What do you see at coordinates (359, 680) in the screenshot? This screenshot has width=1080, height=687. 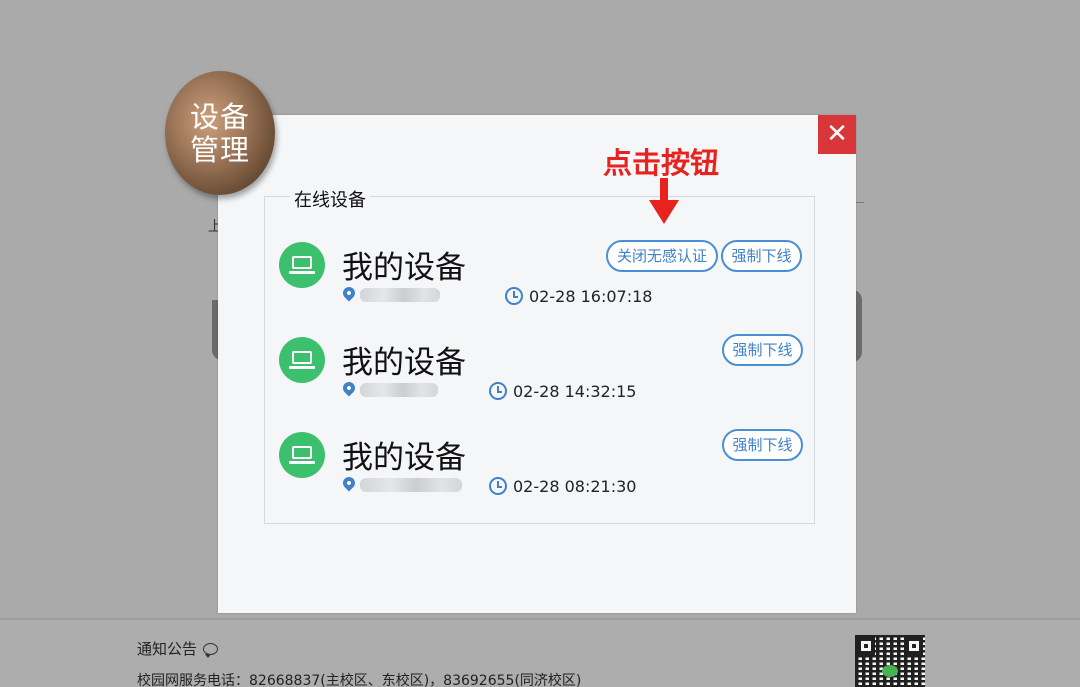 I see `hotline-text: 校园网服务电话：82668837(主校区、东校区)，83692655(同济校区)` at bounding box center [359, 680].